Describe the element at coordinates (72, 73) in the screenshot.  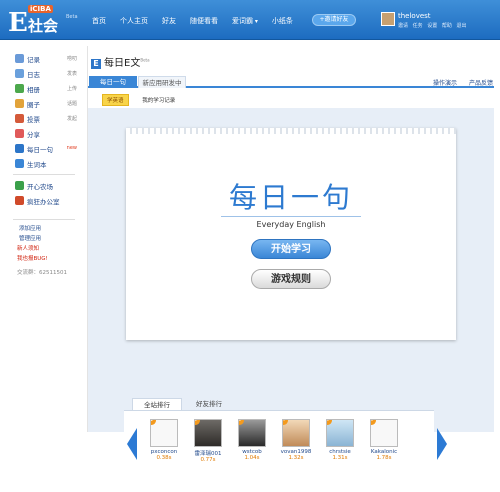
I see `sidebar-item-action: 发表` at that location.